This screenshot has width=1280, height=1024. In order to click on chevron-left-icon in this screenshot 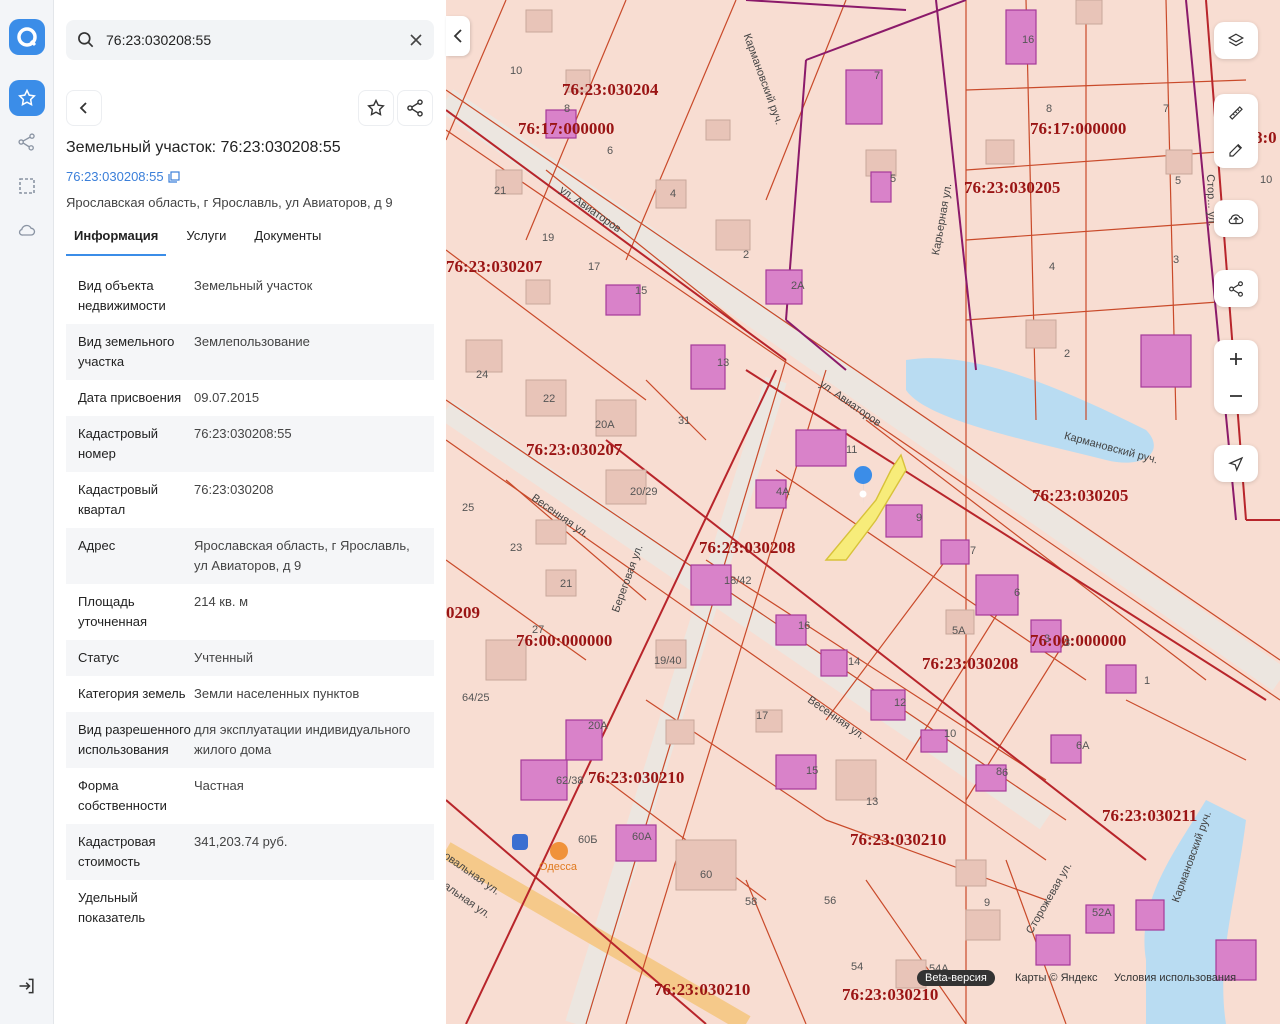, I will do `click(457, 36)`.